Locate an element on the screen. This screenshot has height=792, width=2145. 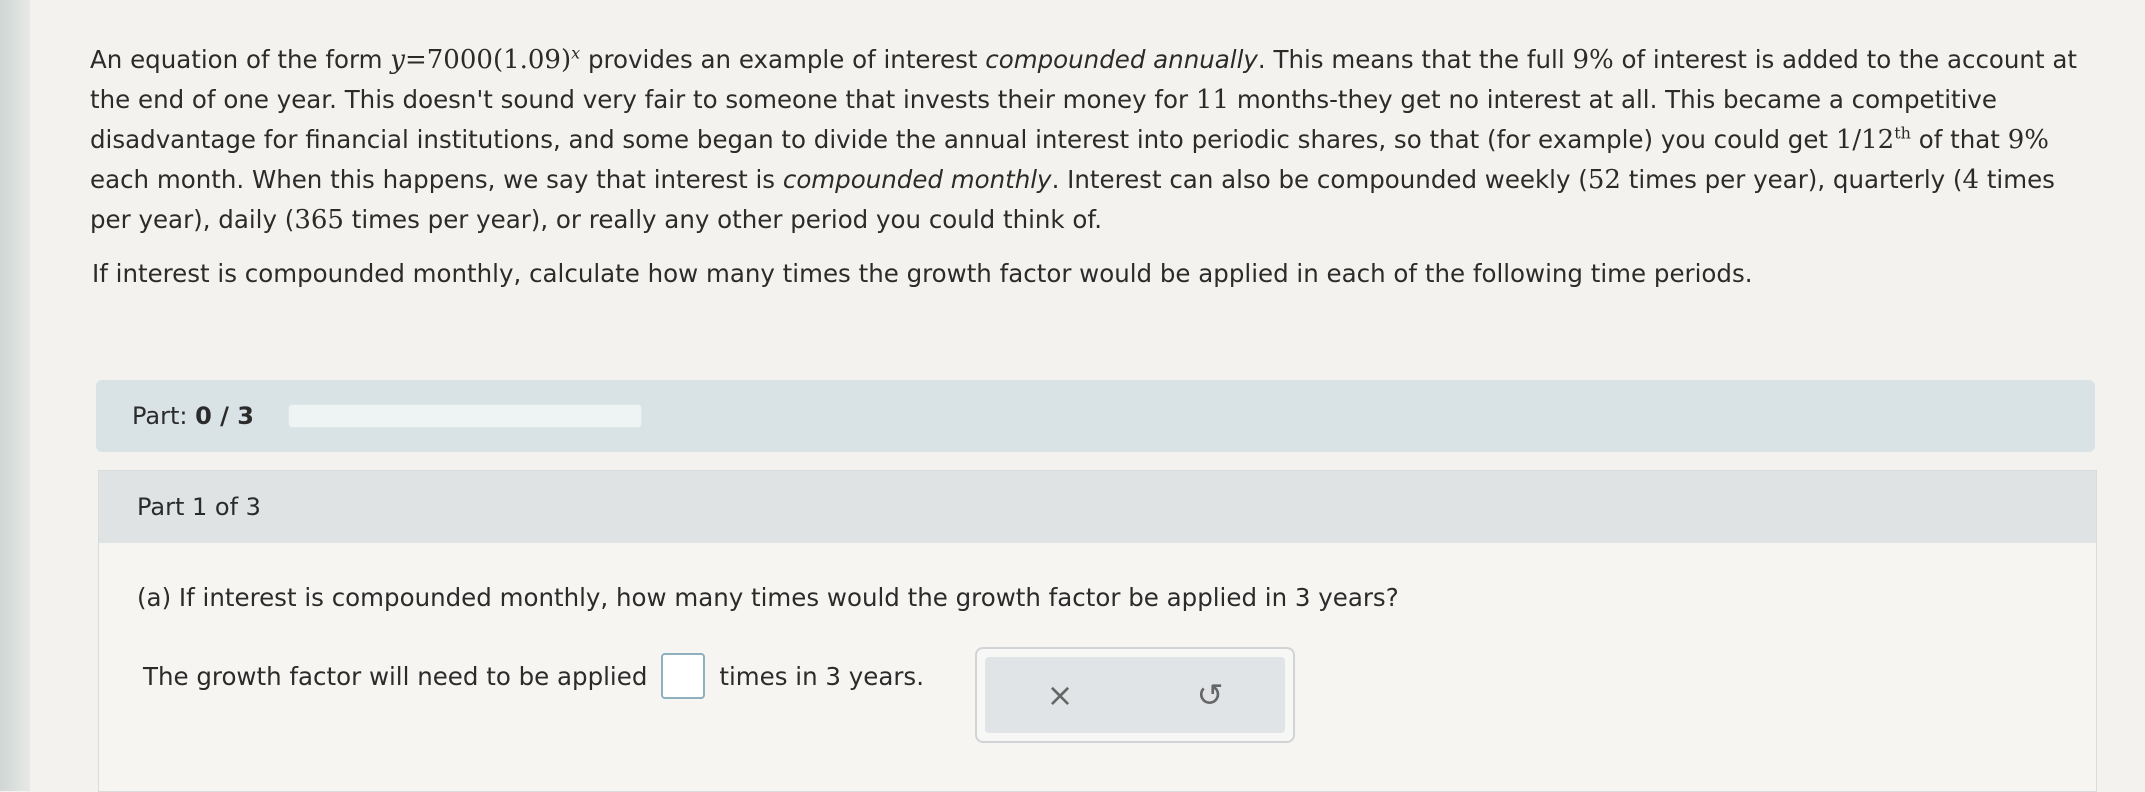
term-compounded-annually: compounded annually is located at coordinates (1121, 59).